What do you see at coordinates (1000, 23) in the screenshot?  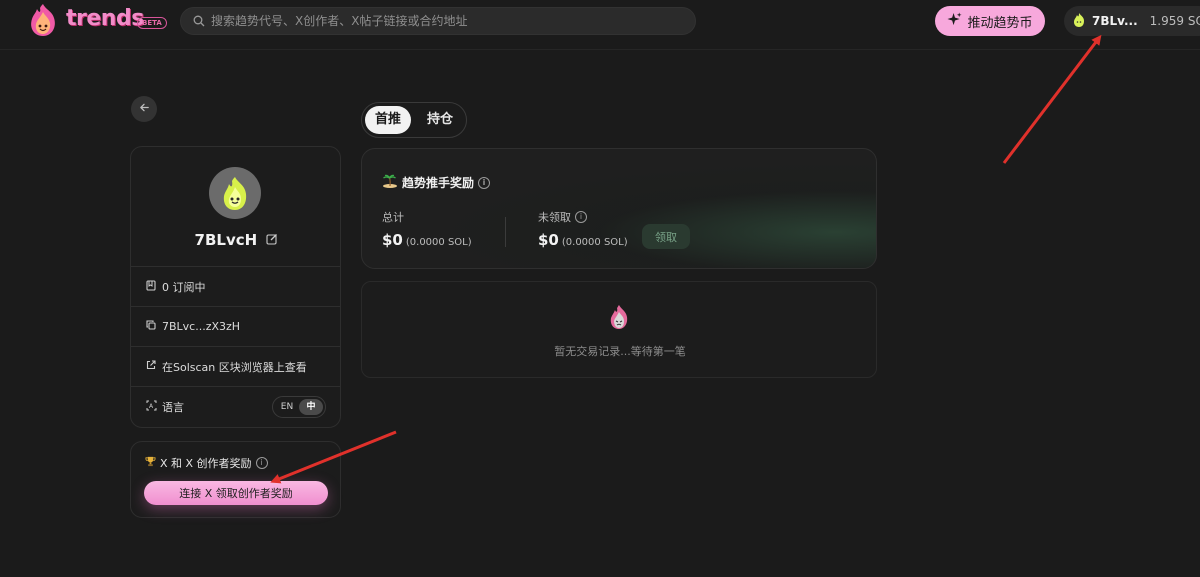 I see `launch-button-label: 推动趋势币` at bounding box center [1000, 23].